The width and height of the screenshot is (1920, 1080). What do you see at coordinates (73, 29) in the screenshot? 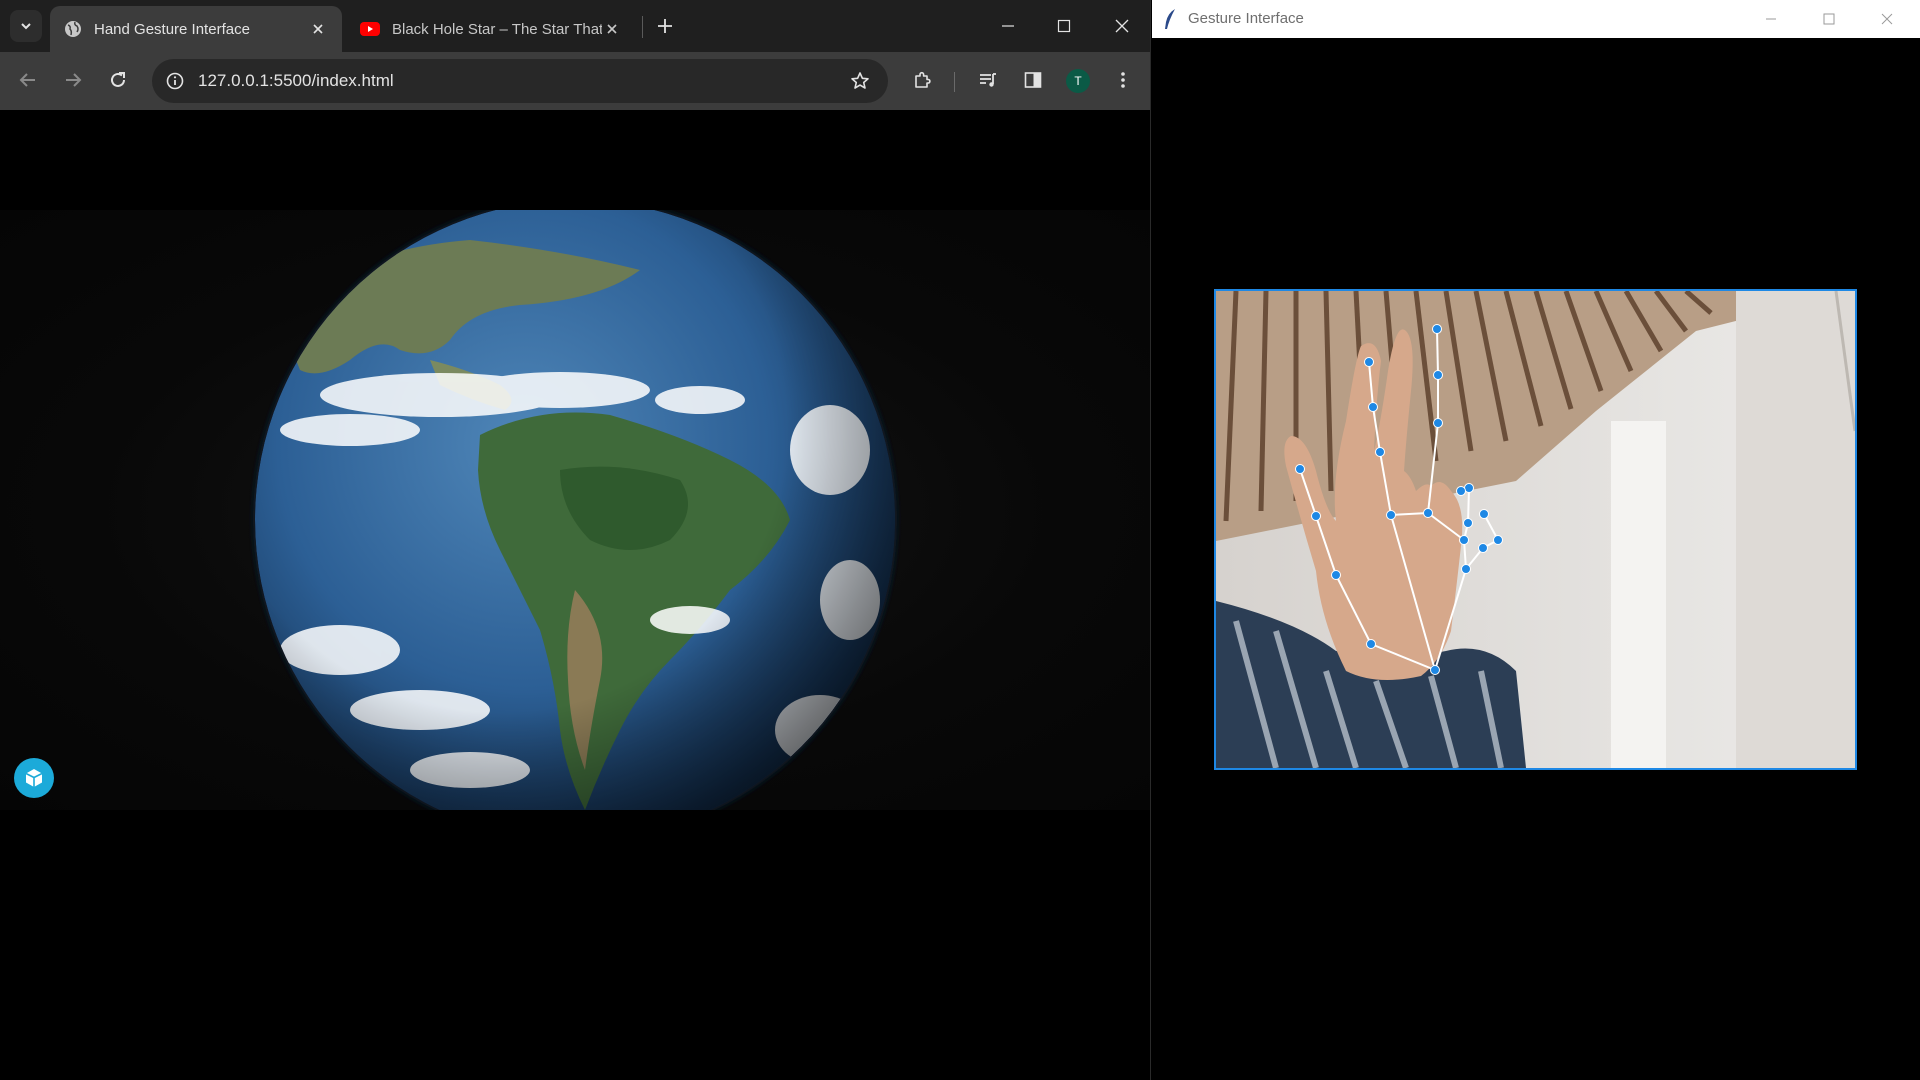
I see `globe-icon` at bounding box center [73, 29].